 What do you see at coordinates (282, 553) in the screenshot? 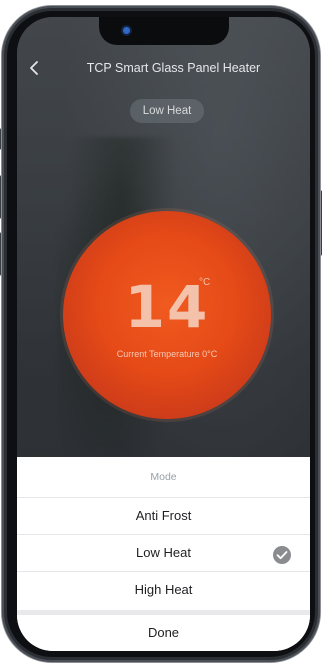
I see `check-circle-icon` at bounding box center [282, 553].